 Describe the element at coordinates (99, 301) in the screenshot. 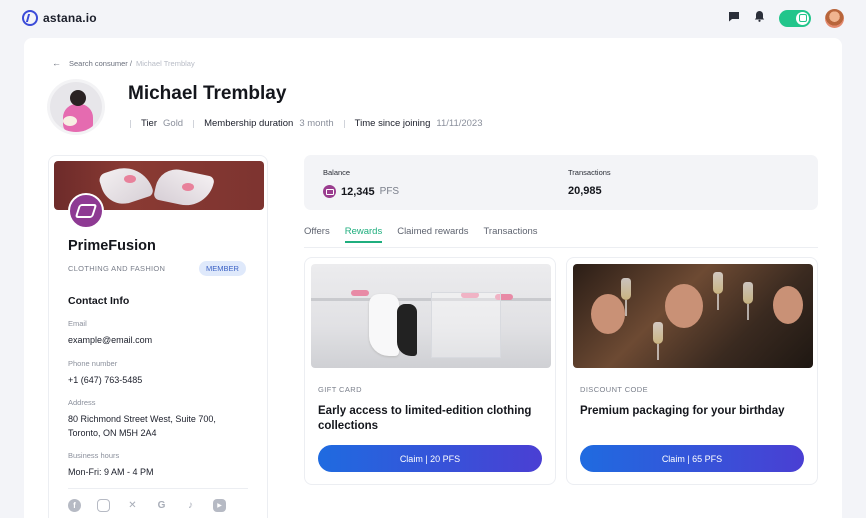

I see `contact-info-title: Contact Info` at that location.